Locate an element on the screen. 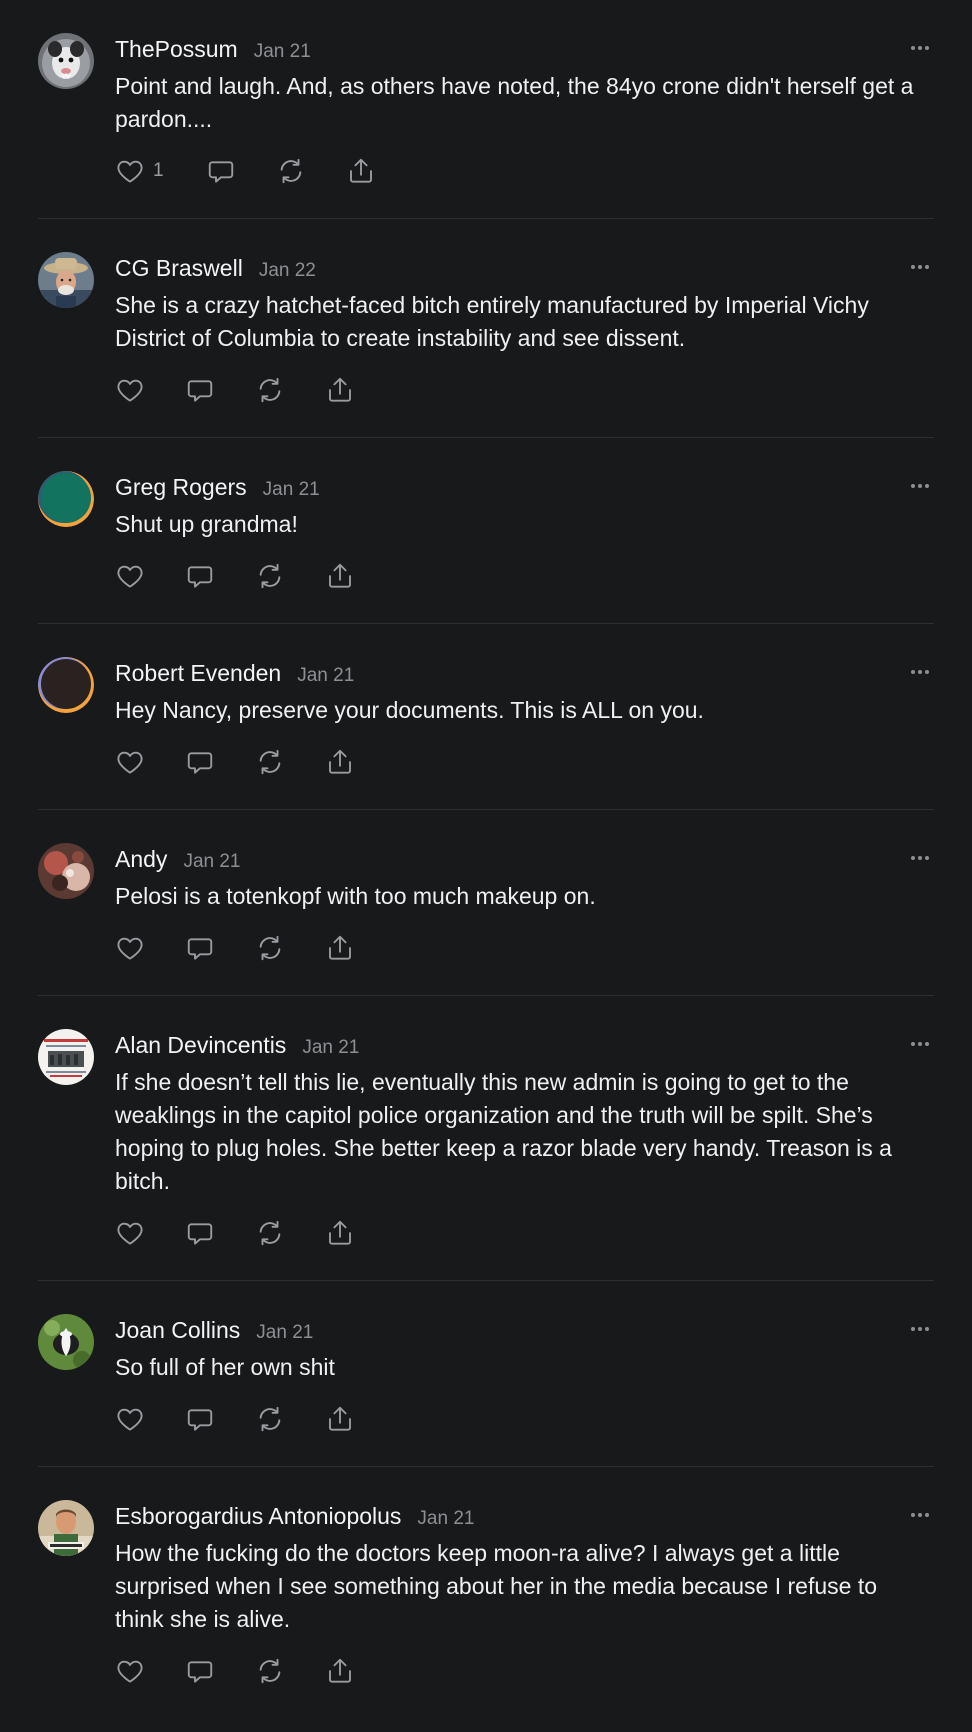 This screenshot has height=1732, width=972. author-name: ThePossum is located at coordinates (176, 49).